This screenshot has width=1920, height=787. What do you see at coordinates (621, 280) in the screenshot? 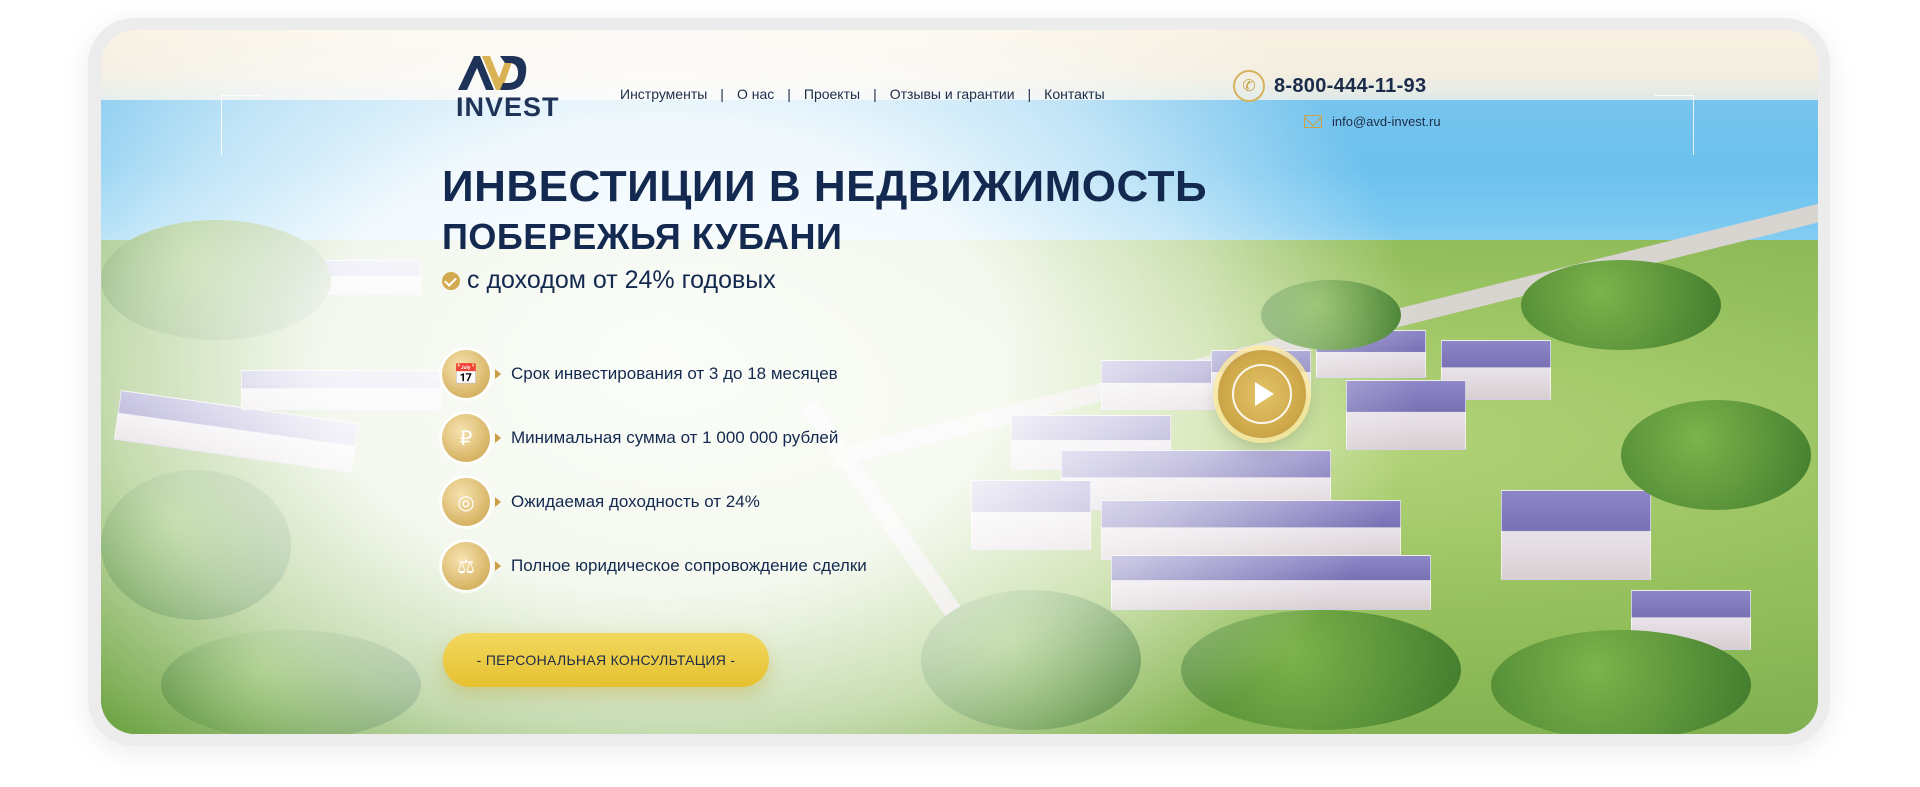
I see `hero-subtitle-text: с доходом от 24% годовых` at bounding box center [621, 280].